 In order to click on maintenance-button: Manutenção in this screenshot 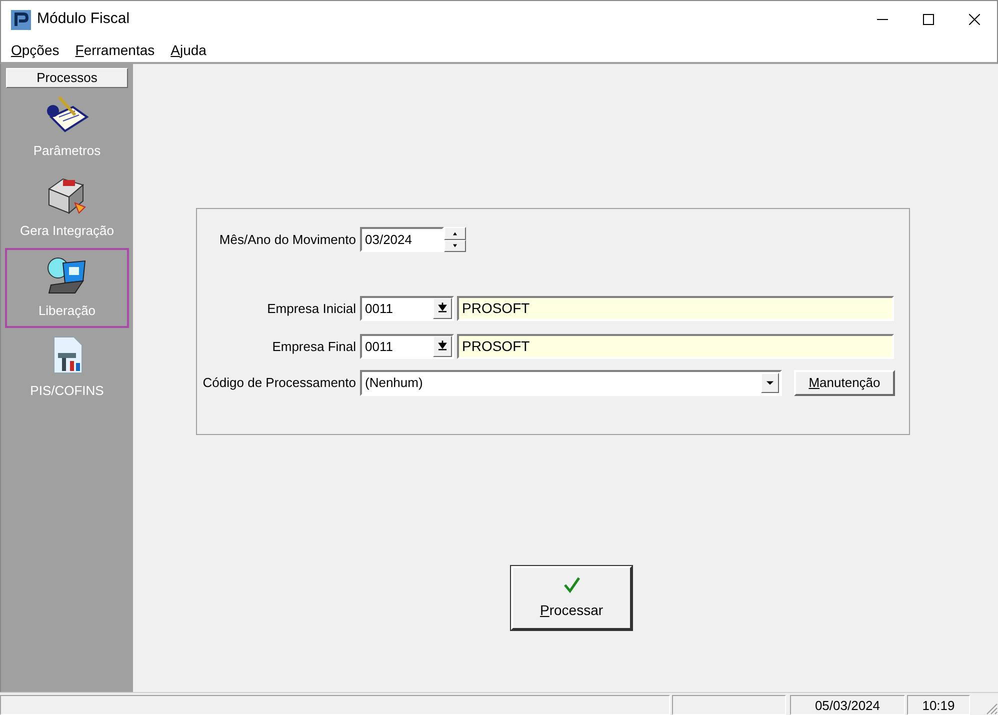, I will do `click(844, 383)`.